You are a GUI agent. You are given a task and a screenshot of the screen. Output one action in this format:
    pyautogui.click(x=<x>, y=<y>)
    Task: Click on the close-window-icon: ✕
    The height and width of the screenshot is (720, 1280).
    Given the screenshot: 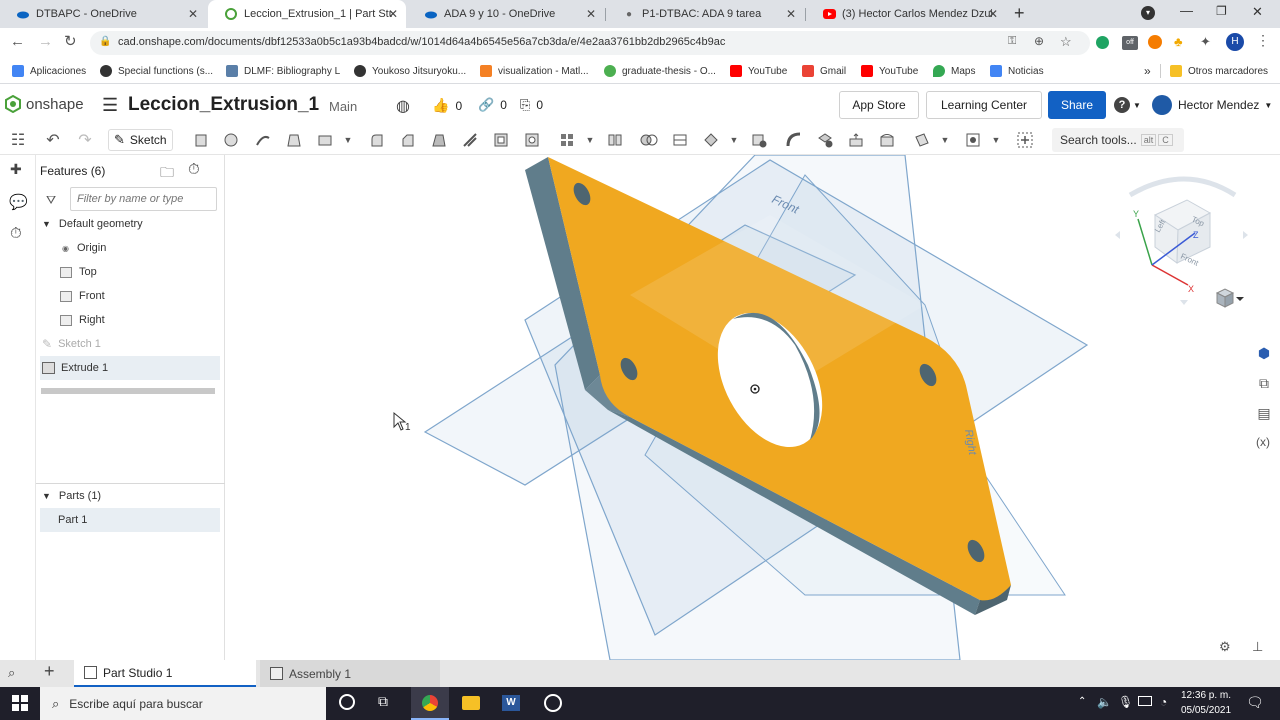 What is the action you would take?
    pyautogui.click(x=1257, y=12)
    